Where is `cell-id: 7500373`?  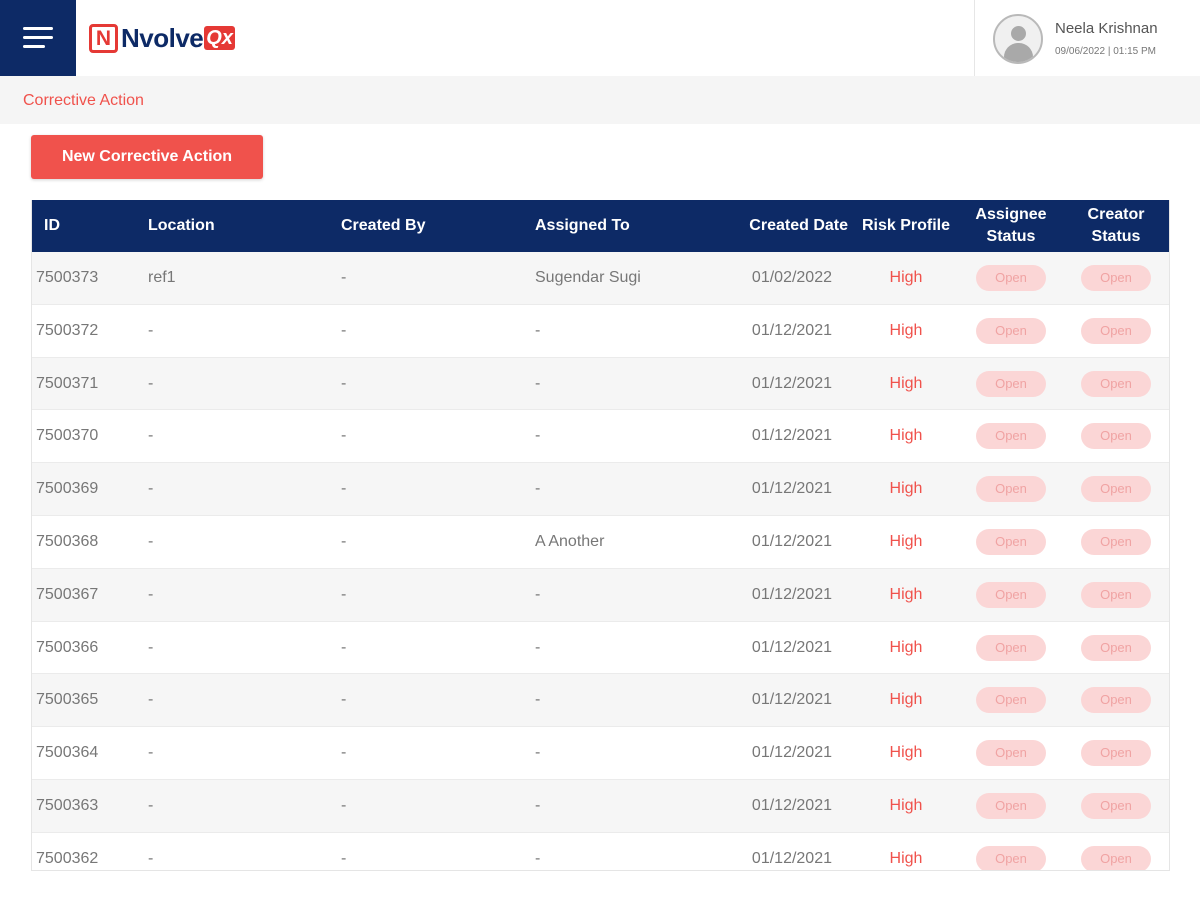 cell-id: 7500373 is located at coordinates (67, 277).